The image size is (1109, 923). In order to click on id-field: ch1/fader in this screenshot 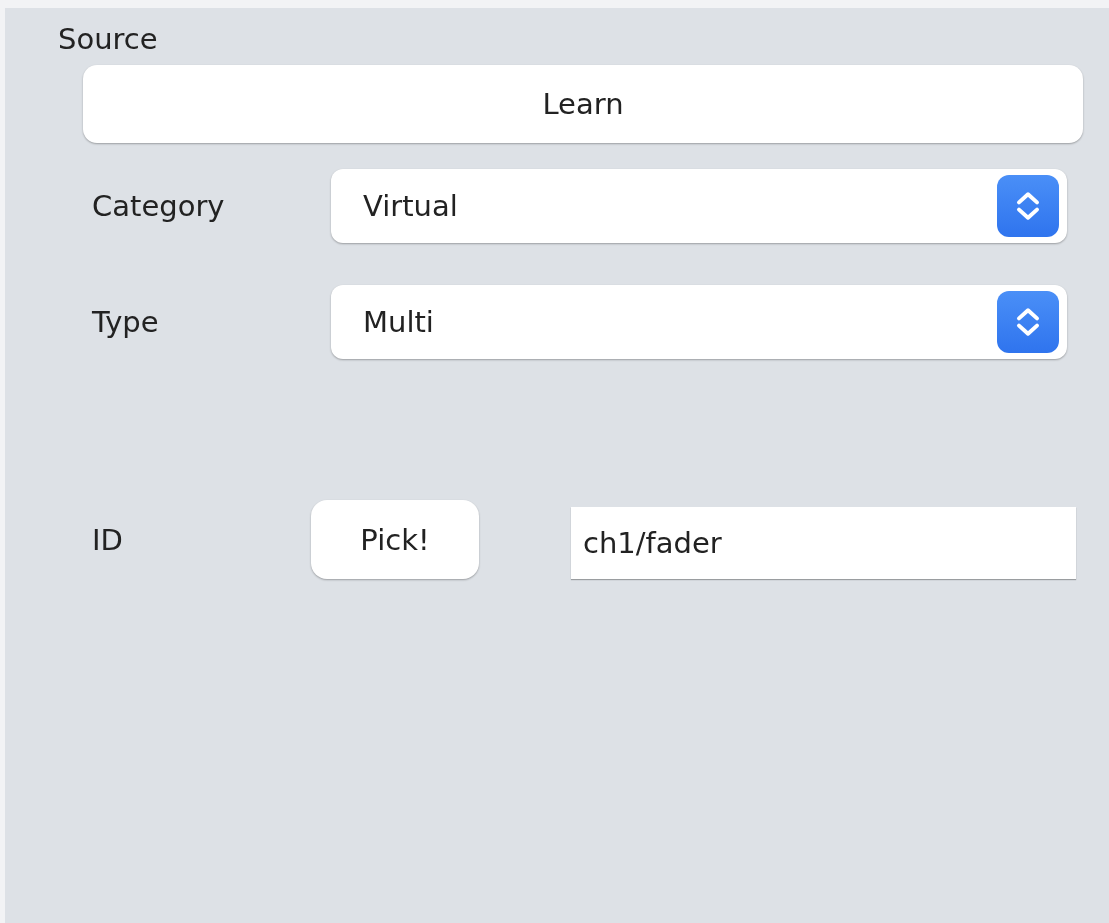, I will do `click(823, 543)`.